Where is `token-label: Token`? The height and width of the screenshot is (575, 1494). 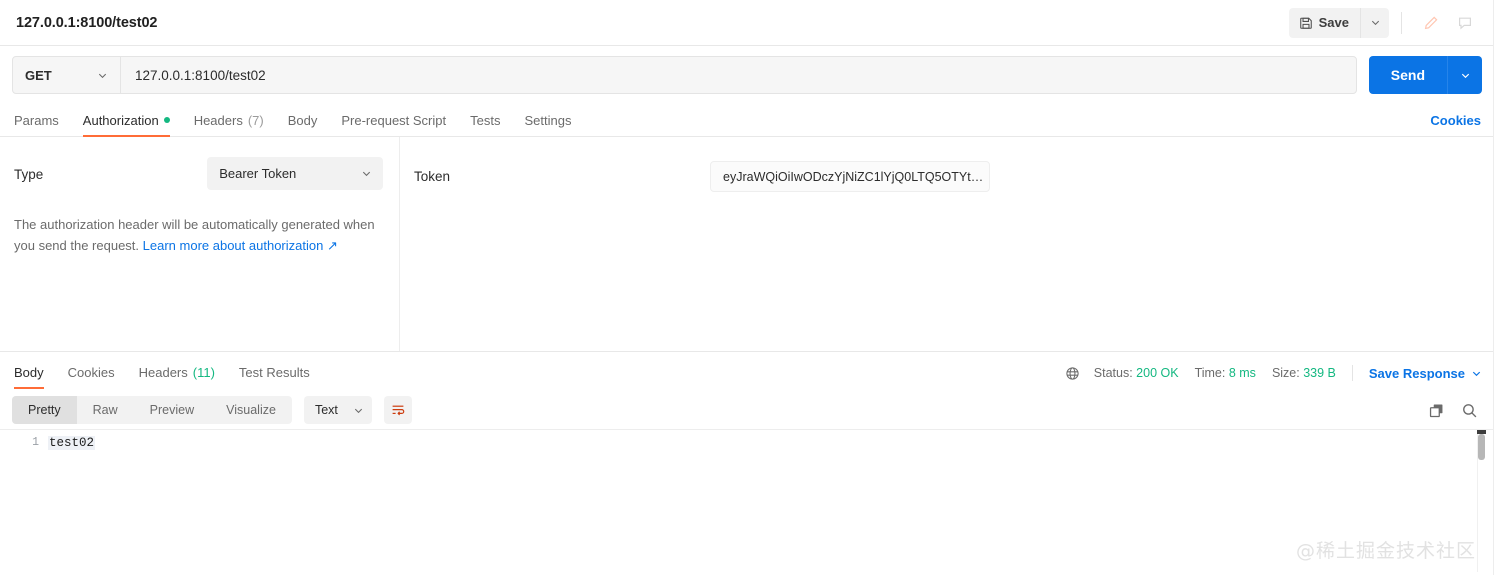
token-label: Token is located at coordinates (432, 176).